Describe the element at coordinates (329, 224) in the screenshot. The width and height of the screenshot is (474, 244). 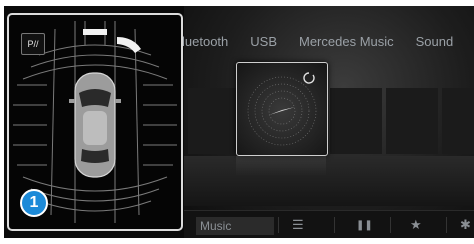
I see `media-control-bar: Music ☰ ❚❚ ★ ✱` at that location.